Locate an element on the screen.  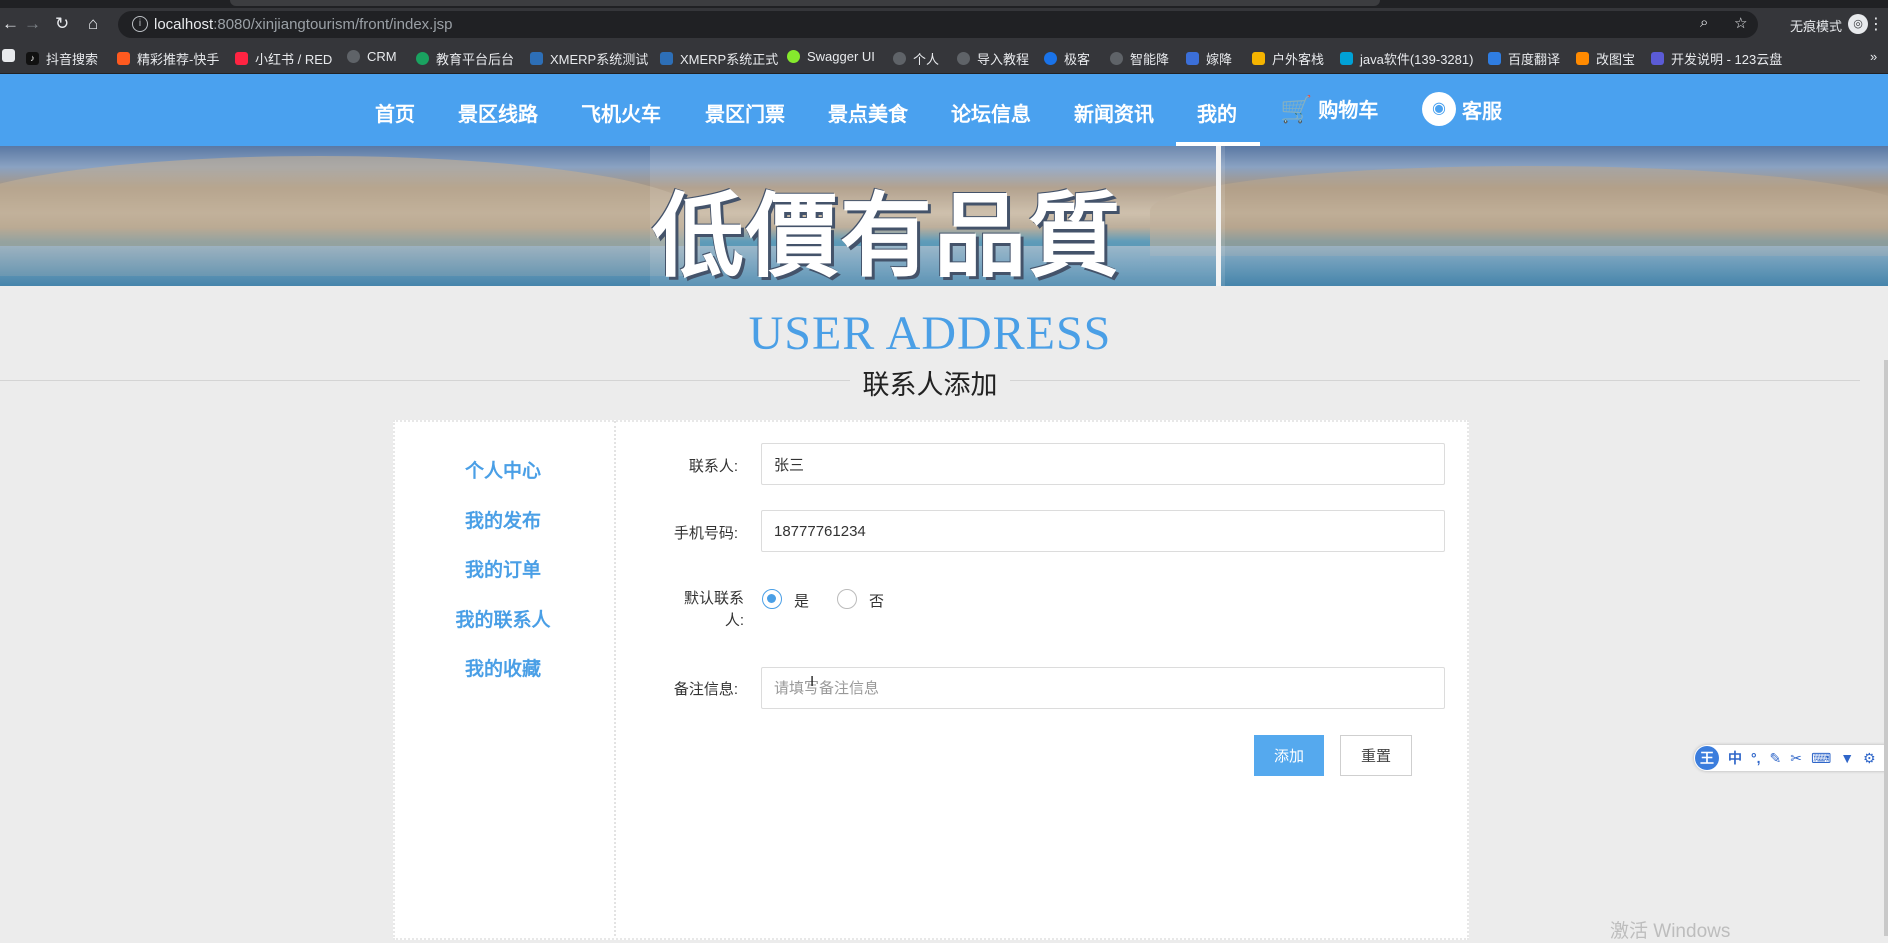
tv-icon is located at coordinates (1346, 58).